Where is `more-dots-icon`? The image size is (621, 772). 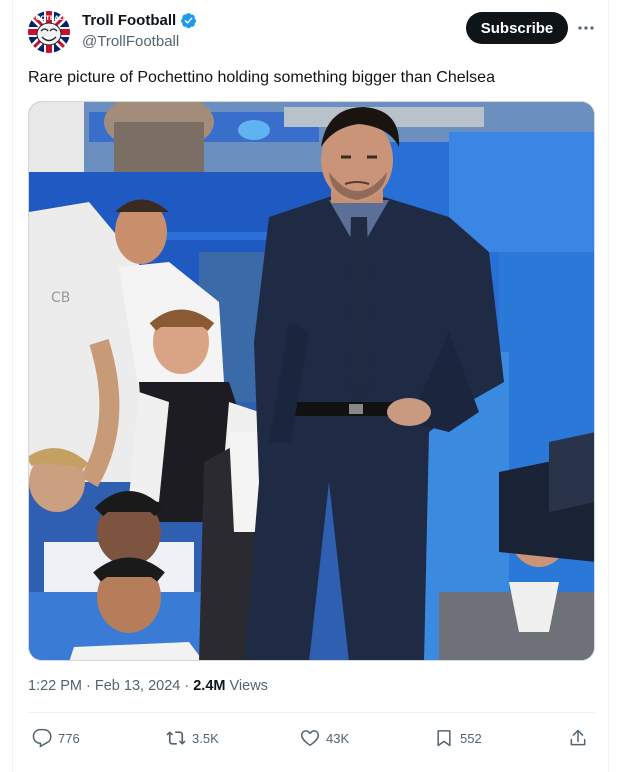
more-dots-icon is located at coordinates (586, 28).